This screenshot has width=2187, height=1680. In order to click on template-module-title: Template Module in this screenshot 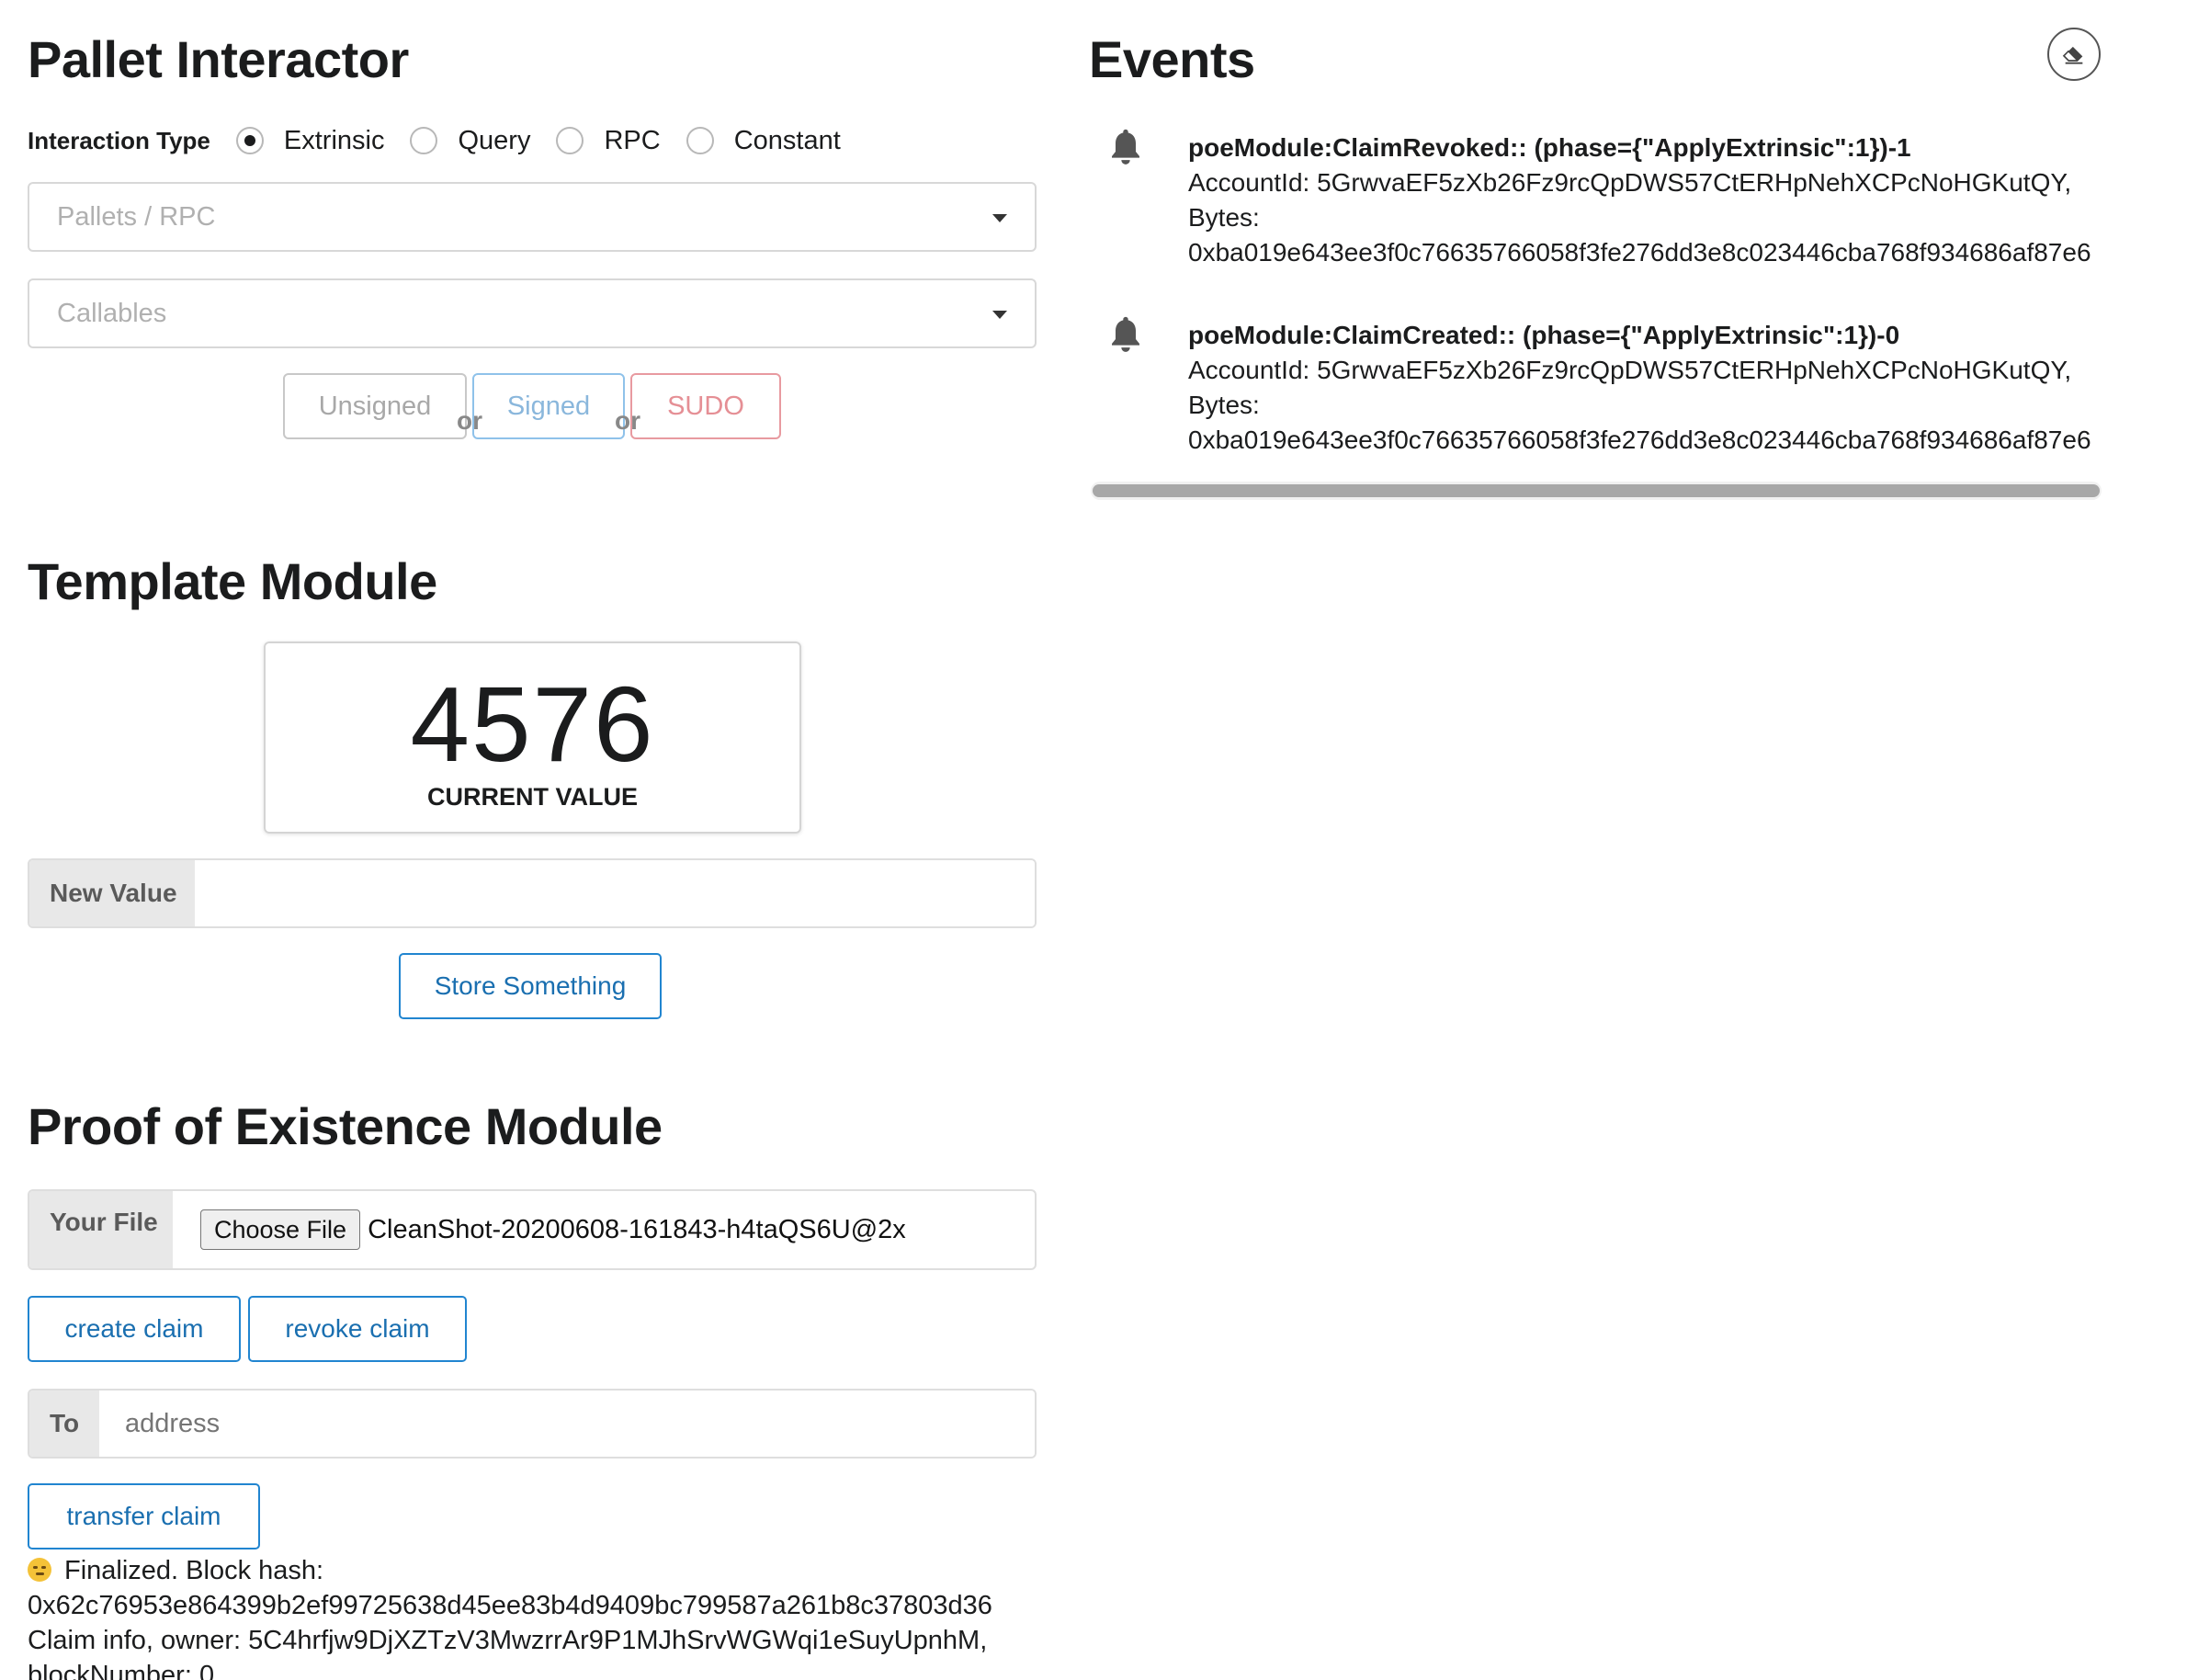, I will do `click(232, 581)`.